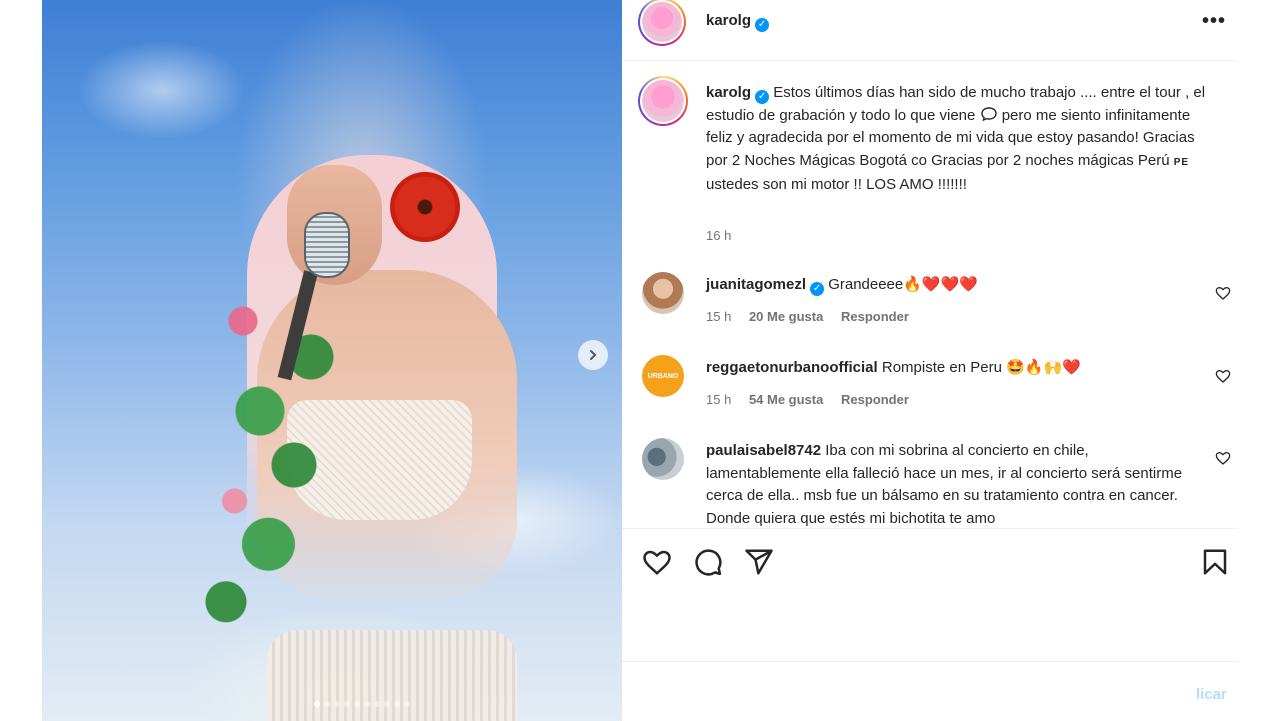  What do you see at coordinates (708, 562) in the screenshot?
I see `comment-icon` at bounding box center [708, 562].